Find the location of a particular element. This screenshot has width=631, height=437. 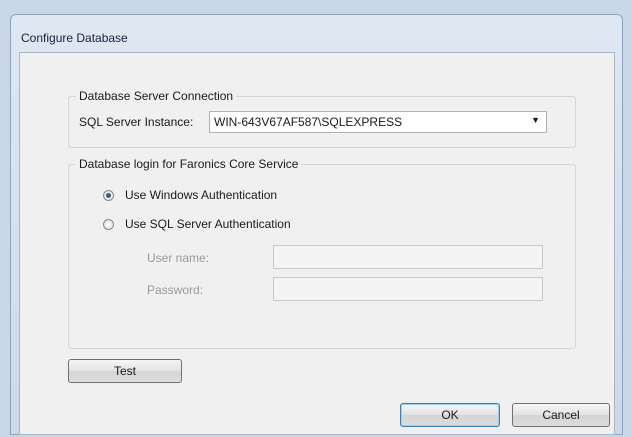

windows-authentication-radio is located at coordinates (108, 195).